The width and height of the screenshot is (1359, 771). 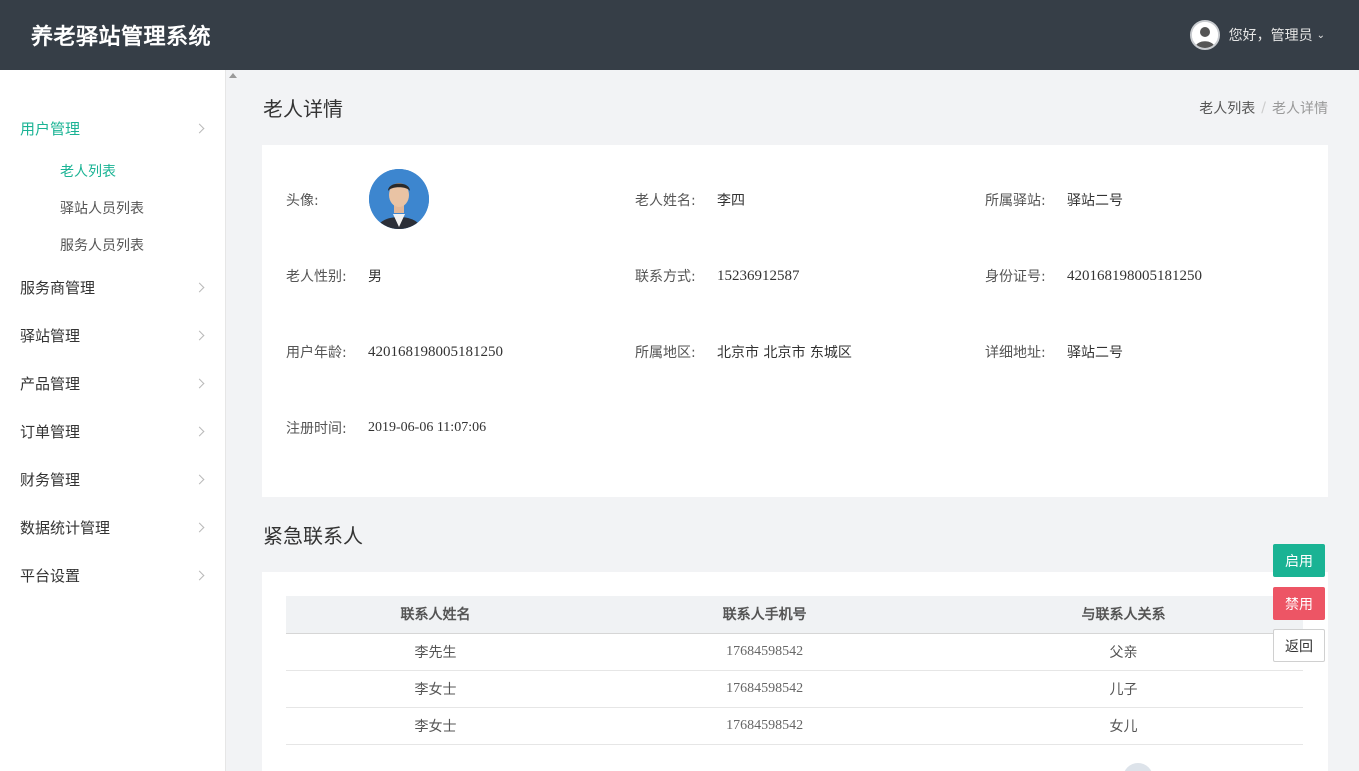 What do you see at coordinates (375, 277) in the screenshot?
I see `gender-value: 男` at bounding box center [375, 277].